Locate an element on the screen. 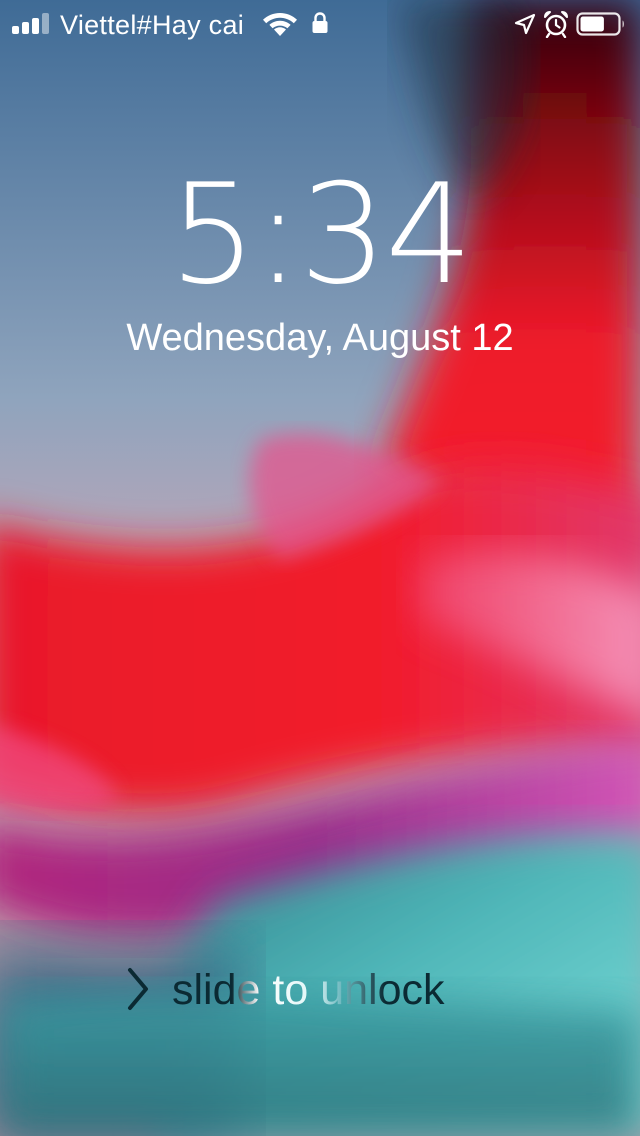  chevron-right-icon is located at coordinates (138, 989).